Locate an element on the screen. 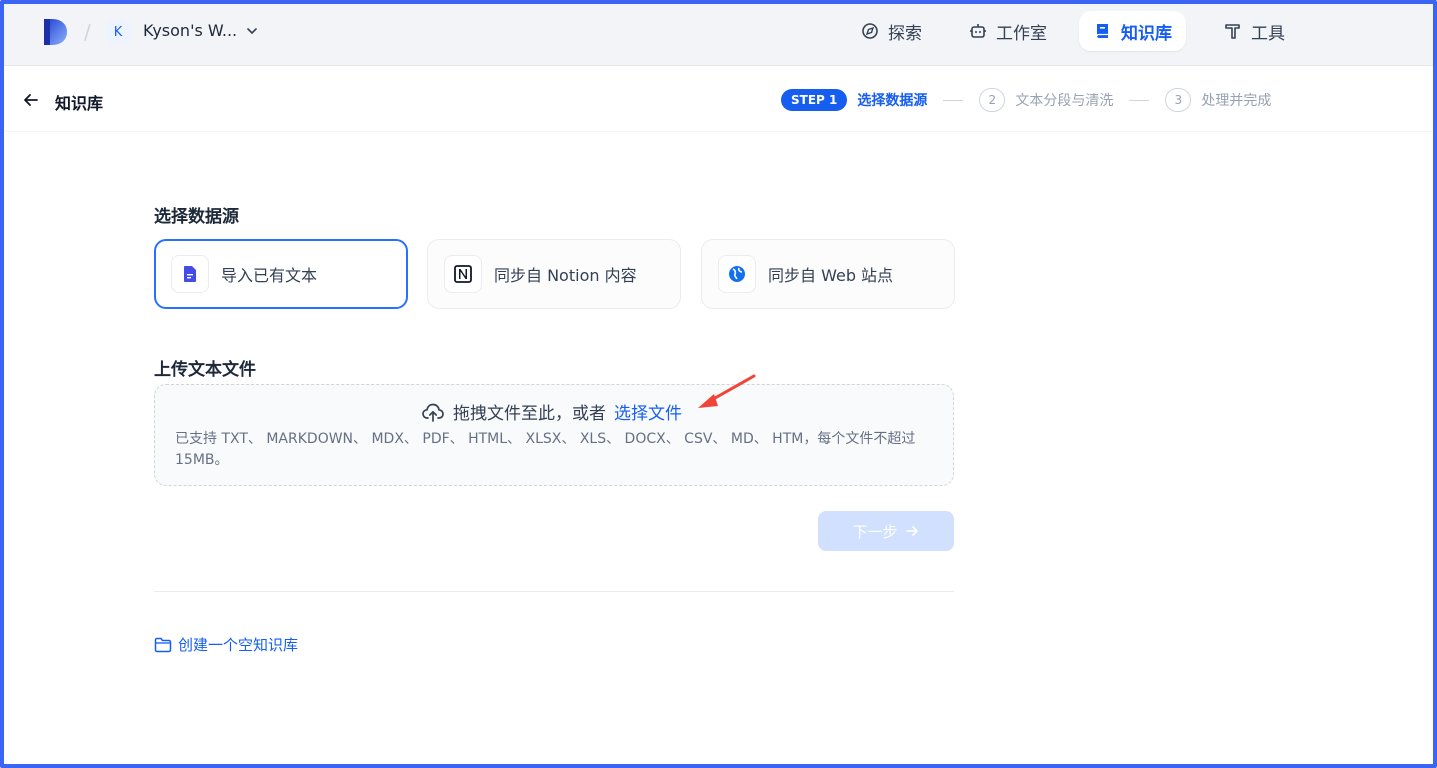  step3-number: 3 is located at coordinates (1178, 100).